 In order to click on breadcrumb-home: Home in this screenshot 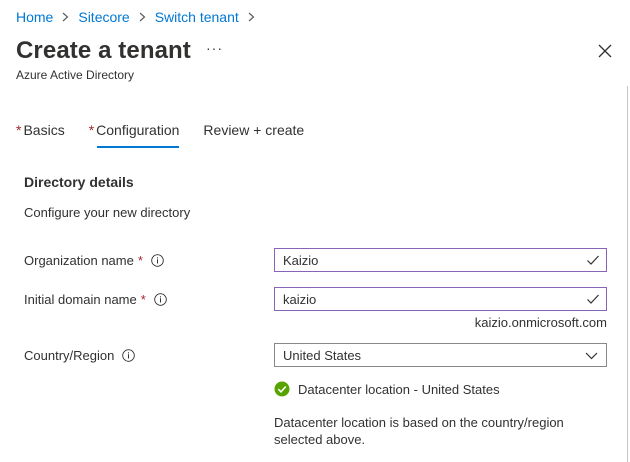, I will do `click(34, 17)`.